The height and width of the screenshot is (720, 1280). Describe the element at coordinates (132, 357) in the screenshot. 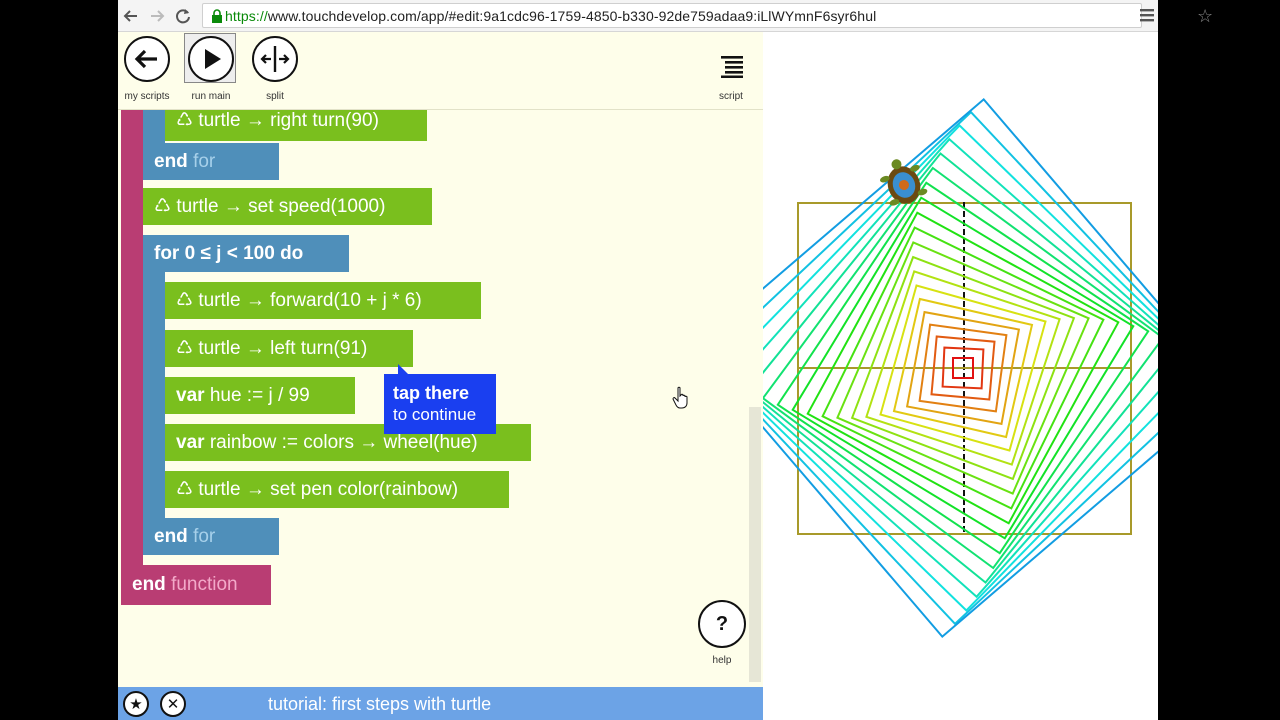

I see `function-body-stripe` at that location.